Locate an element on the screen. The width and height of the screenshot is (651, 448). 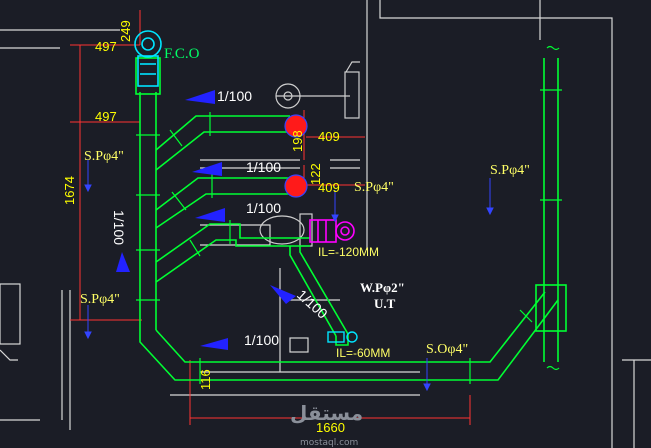
shower-drain is located at coordinates (342, 337).